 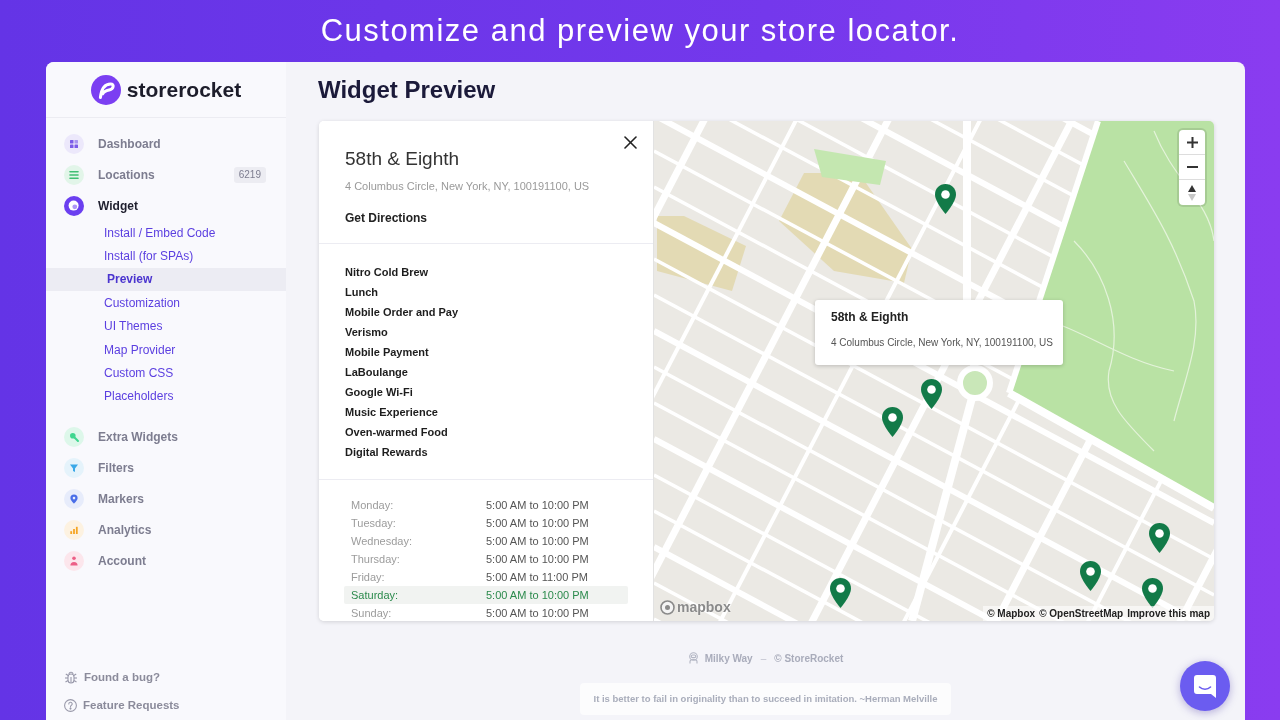 What do you see at coordinates (166, 326) in the screenshot?
I see `nav-subitem: UI Themes` at bounding box center [166, 326].